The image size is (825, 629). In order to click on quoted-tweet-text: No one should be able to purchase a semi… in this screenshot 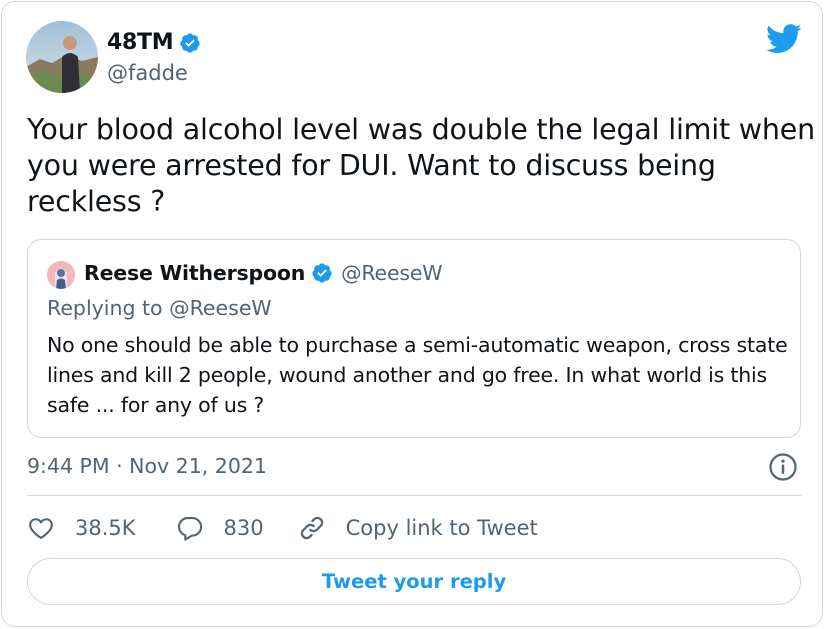, I will do `click(417, 375)`.